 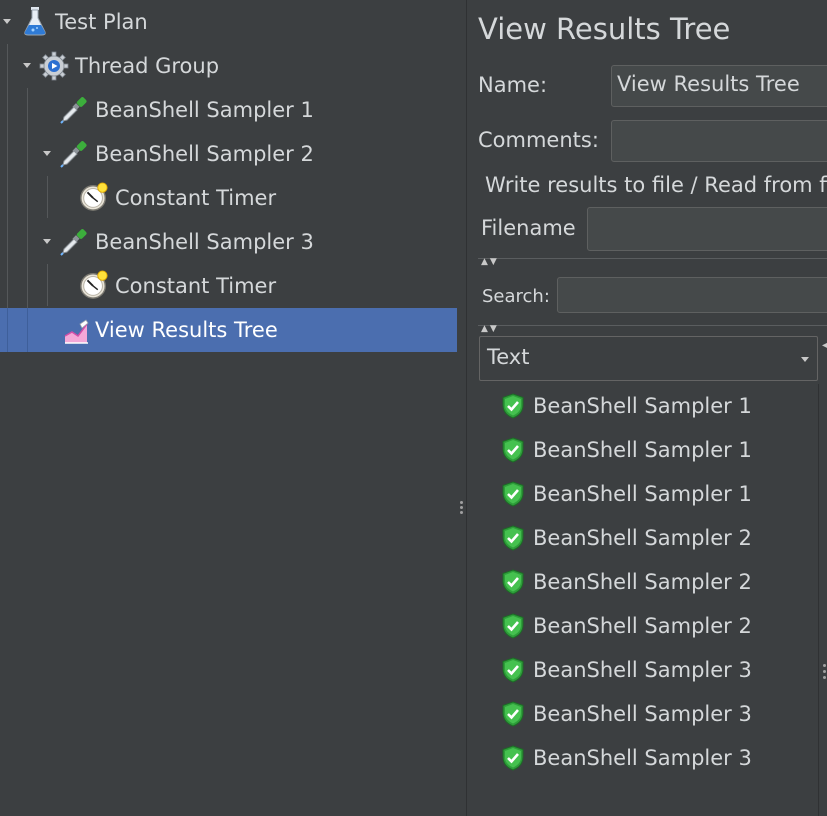 I want to click on tree-item-label: BeanShell Sampler 3, so click(x=204, y=242).